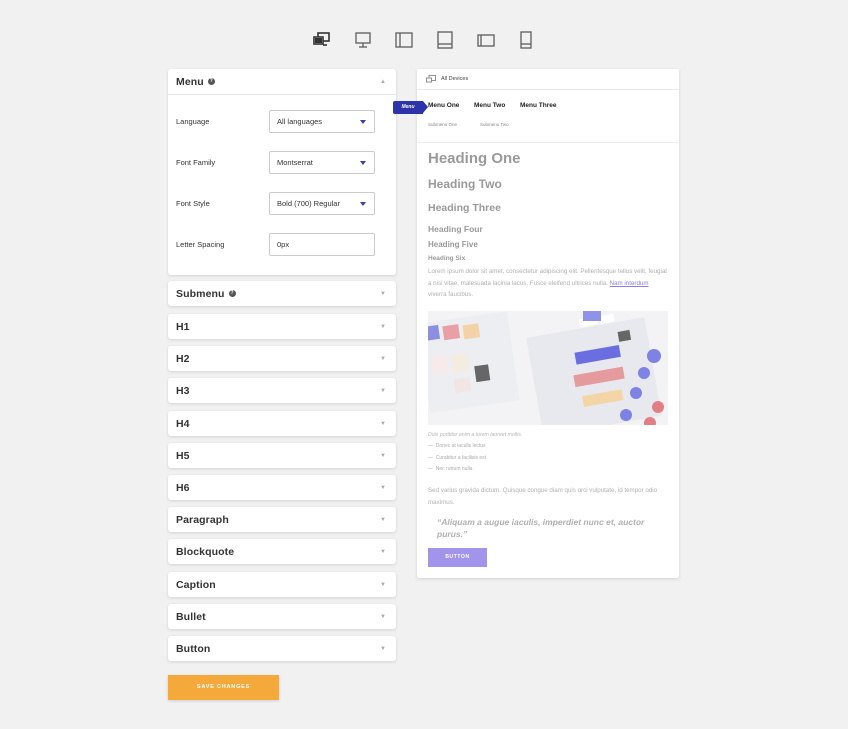 The image size is (848, 729). What do you see at coordinates (282, 293) in the screenshot?
I see `panel-submenu: Submenu? ▼` at bounding box center [282, 293].